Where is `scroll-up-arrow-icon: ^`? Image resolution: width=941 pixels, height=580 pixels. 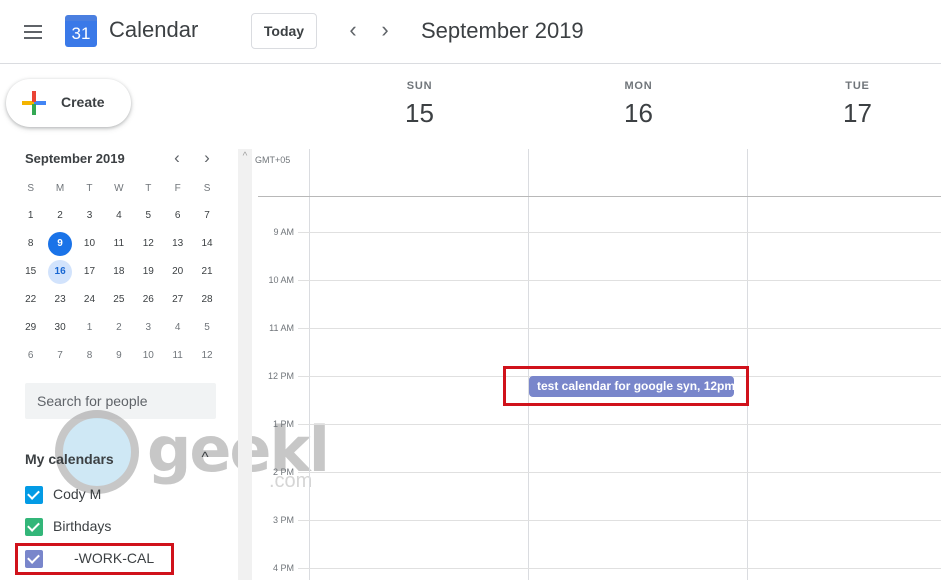
scroll-up-arrow-icon: ^ is located at coordinates (245, 156).